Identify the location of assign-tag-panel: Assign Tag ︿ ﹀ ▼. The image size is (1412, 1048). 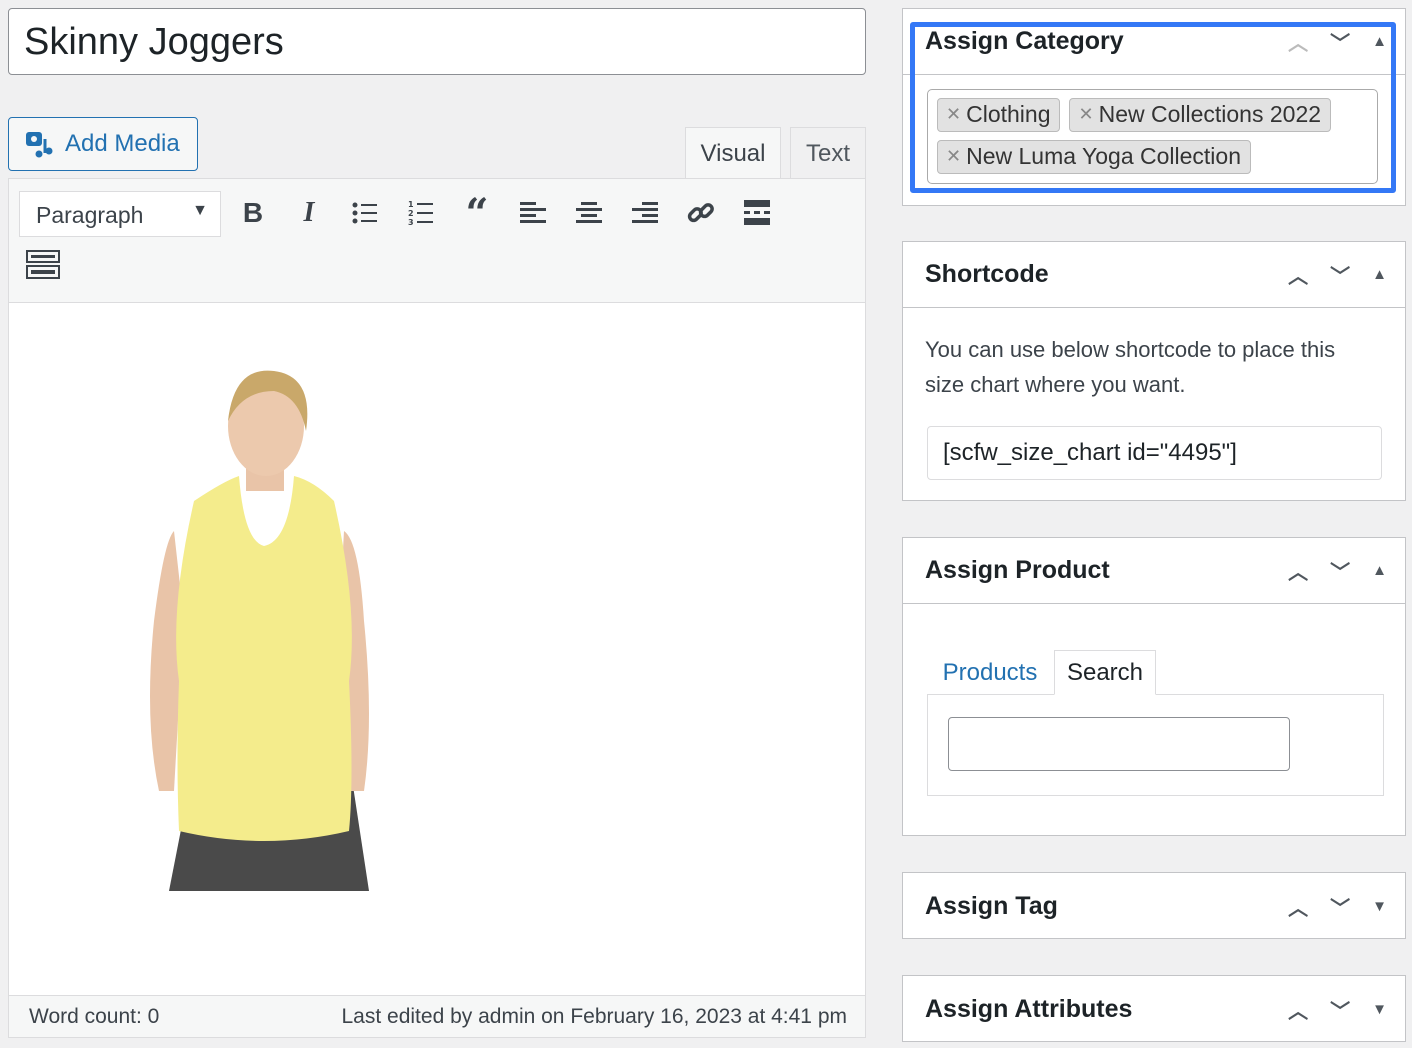
(1154, 905).